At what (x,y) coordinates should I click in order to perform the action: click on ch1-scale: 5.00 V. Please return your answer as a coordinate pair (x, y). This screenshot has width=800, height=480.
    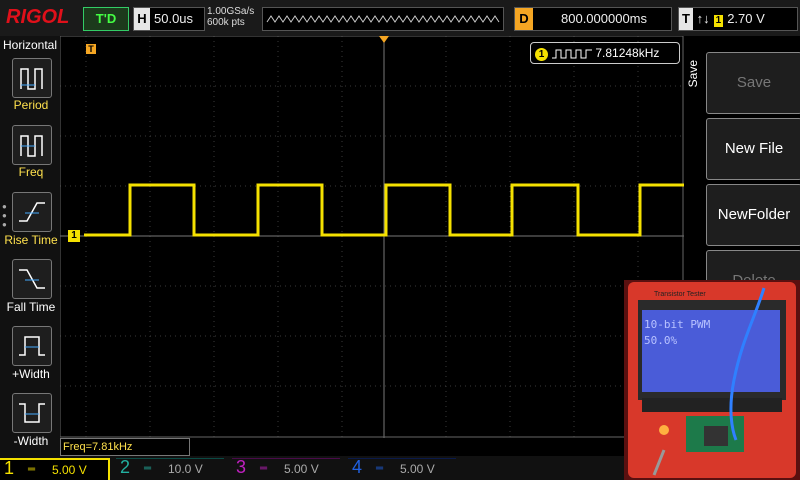
    Looking at the image, I should click on (69, 470).